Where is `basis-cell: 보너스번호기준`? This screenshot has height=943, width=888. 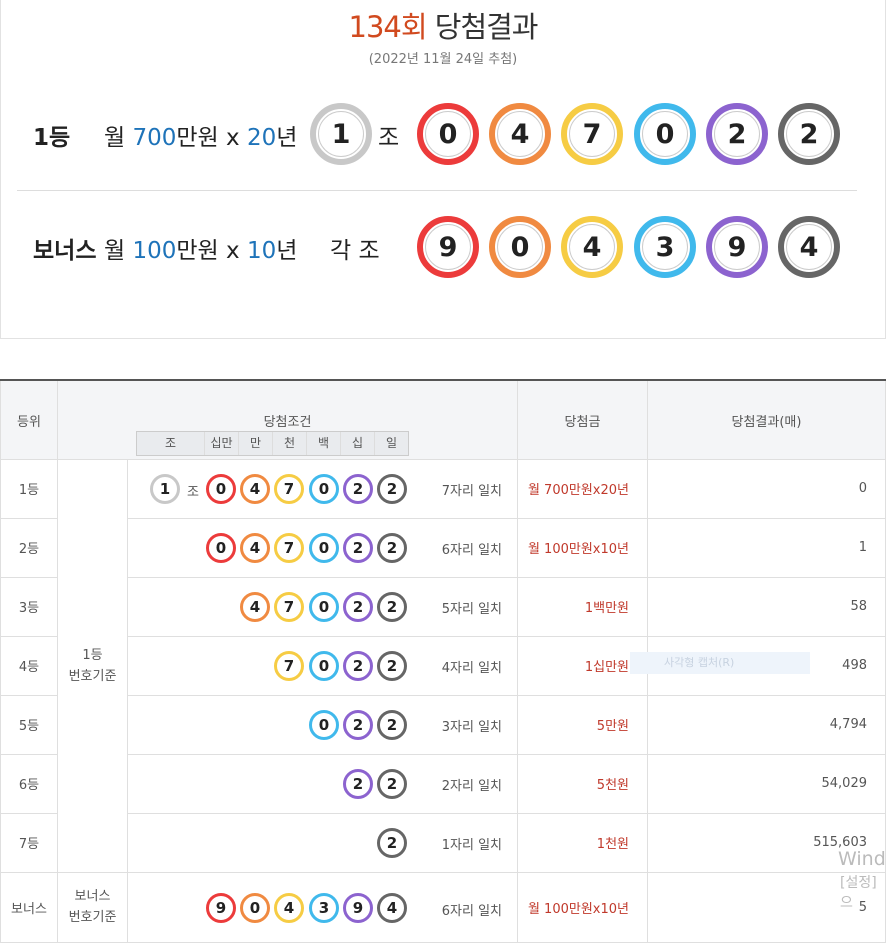 basis-cell: 보너스번호기준 is located at coordinates (92, 907).